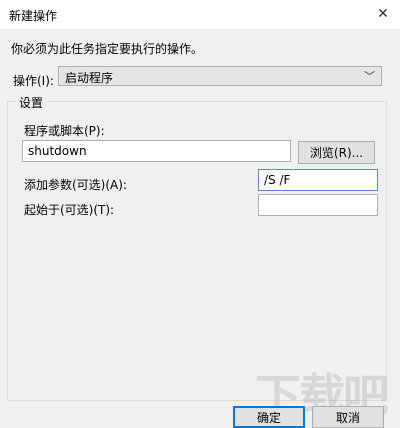  What do you see at coordinates (57, 151) in the screenshot?
I see `program-input-value: shutdown` at bounding box center [57, 151].